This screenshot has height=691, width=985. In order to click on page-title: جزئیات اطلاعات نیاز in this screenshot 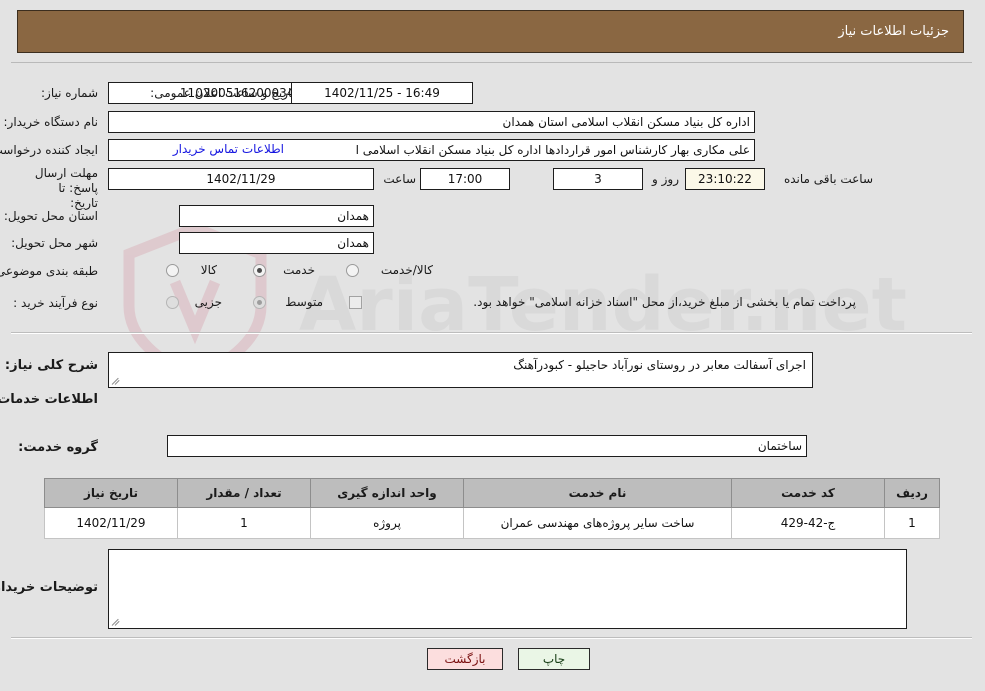, I will do `click(894, 31)`.